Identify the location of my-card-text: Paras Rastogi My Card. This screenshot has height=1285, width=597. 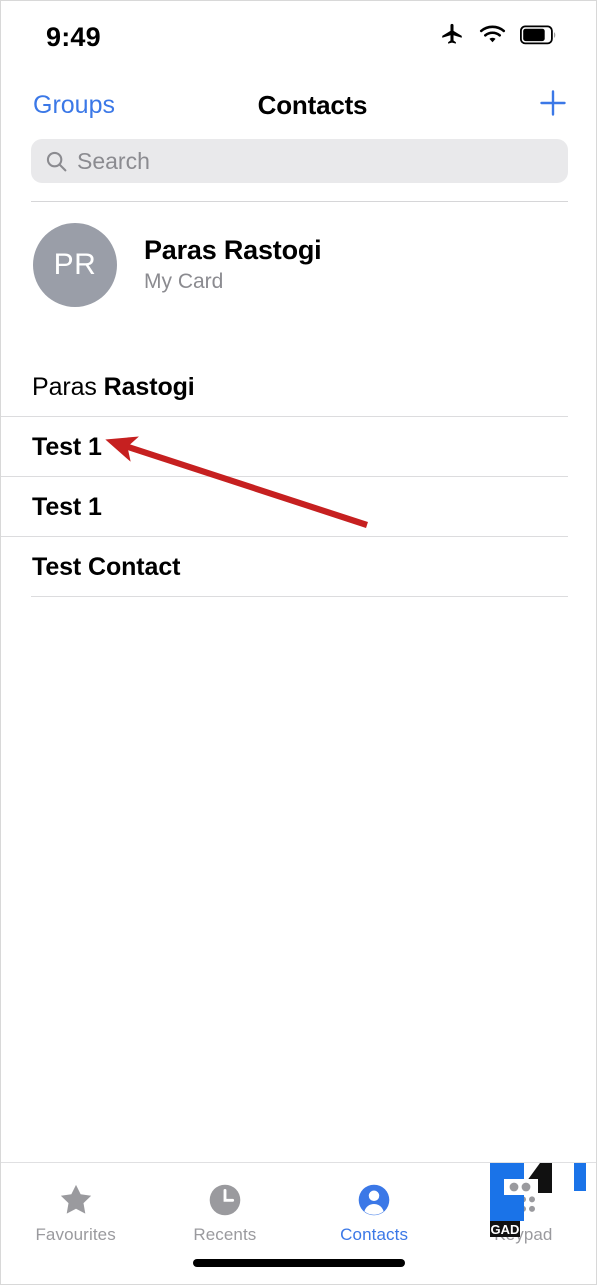
(233, 264).